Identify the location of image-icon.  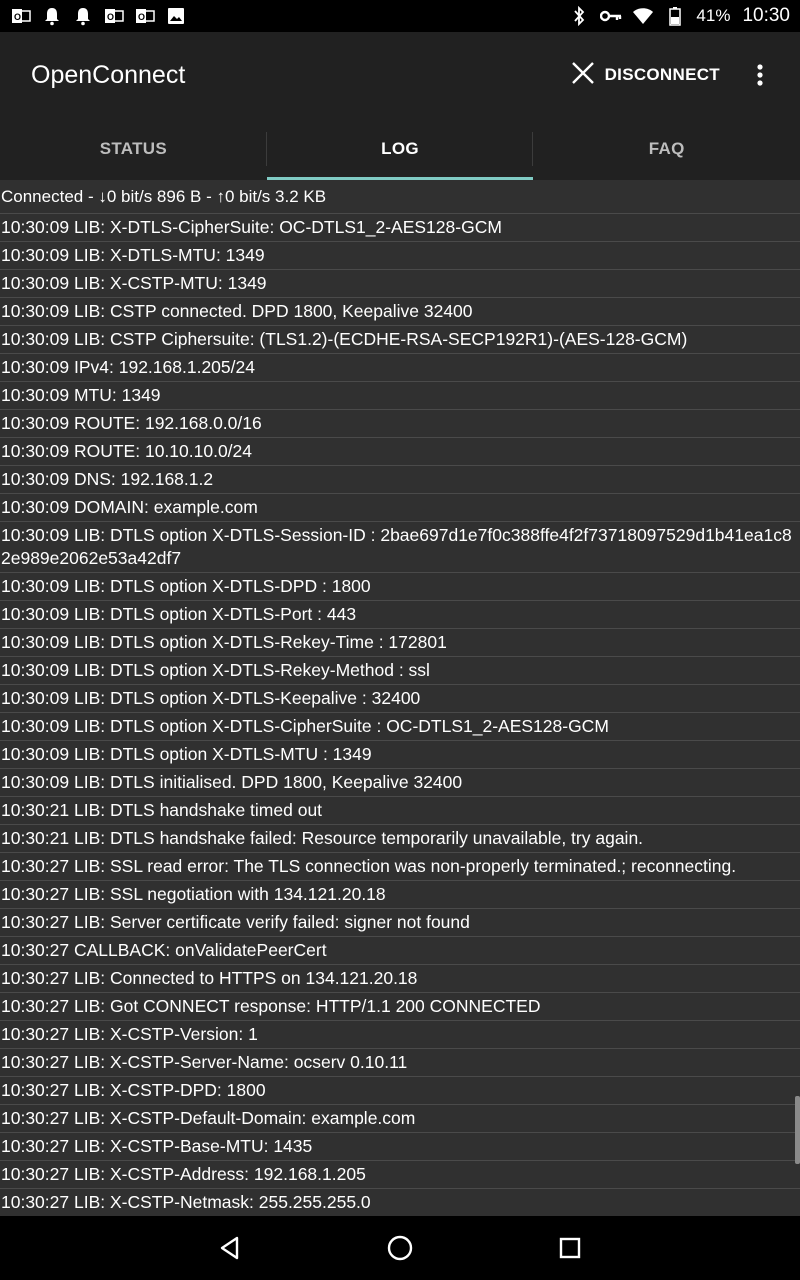
(176, 16).